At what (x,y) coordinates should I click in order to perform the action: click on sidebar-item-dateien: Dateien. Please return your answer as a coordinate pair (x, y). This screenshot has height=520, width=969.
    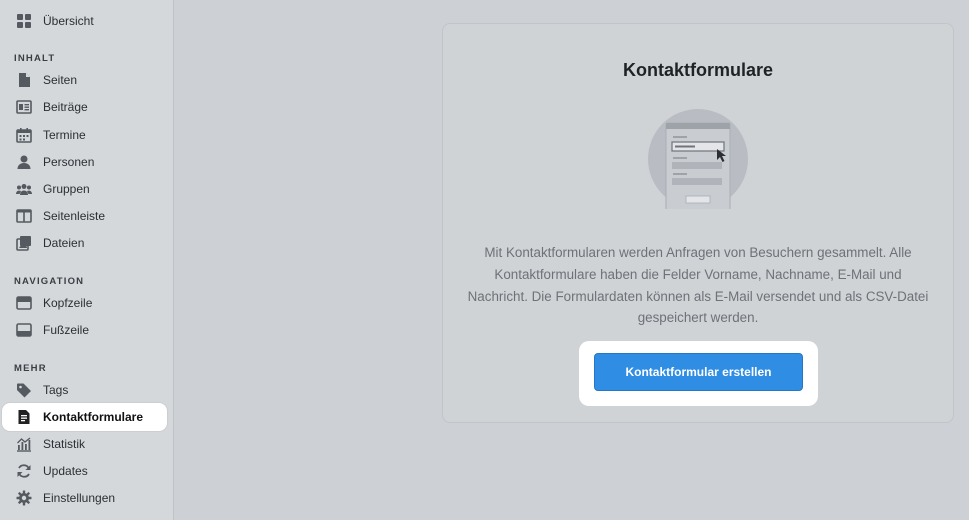
    Looking at the image, I should click on (84, 243).